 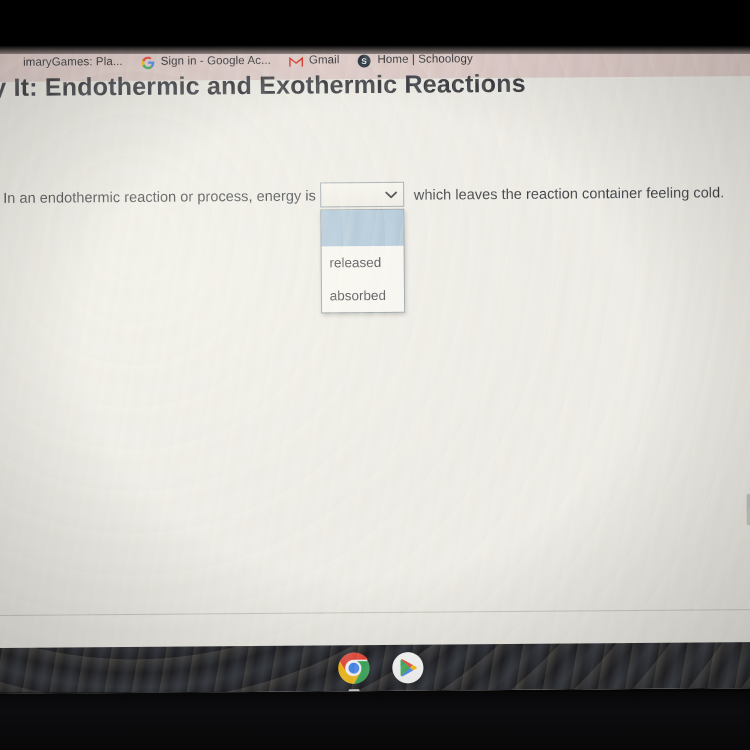 I want to click on chromeos-shelf, so click(x=375, y=667).